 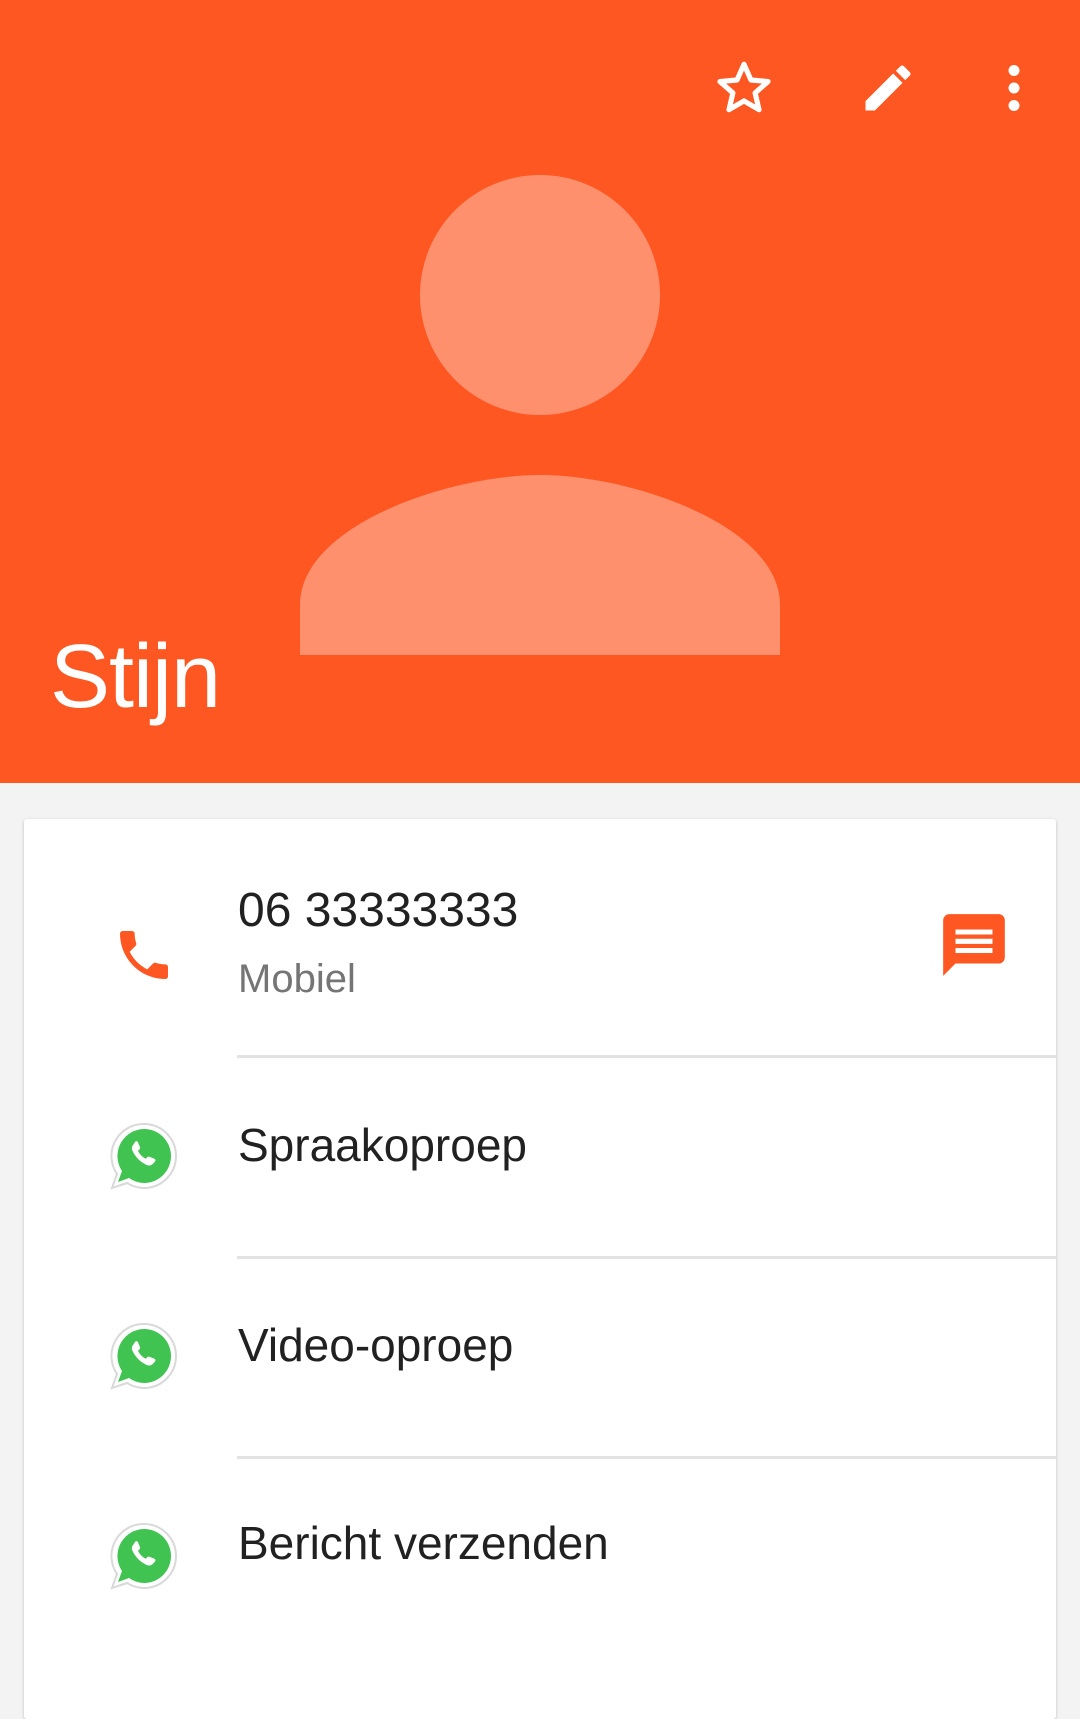 What do you see at coordinates (540, 938) in the screenshot?
I see `phone-number-row: 06 33333333 Mobiel` at bounding box center [540, 938].